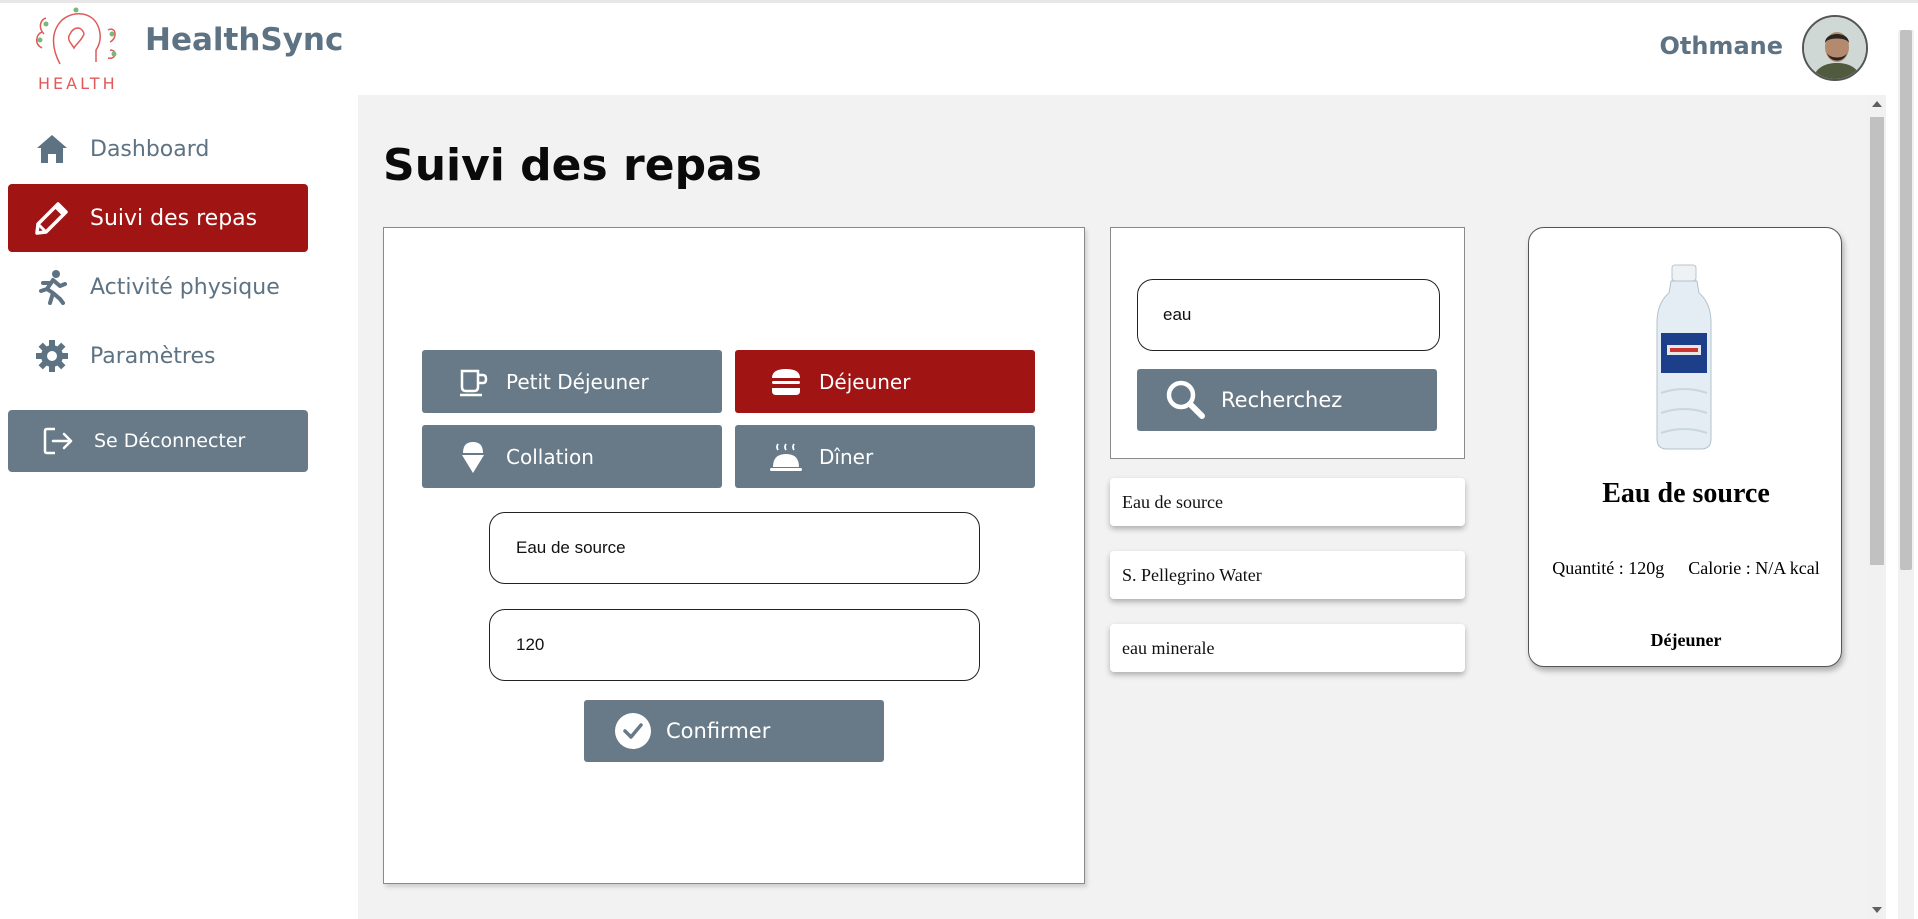  What do you see at coordinates (572, 165) in the screenshot?
I see `page-title: Suivi des repas` at bounding box center [572, 165].